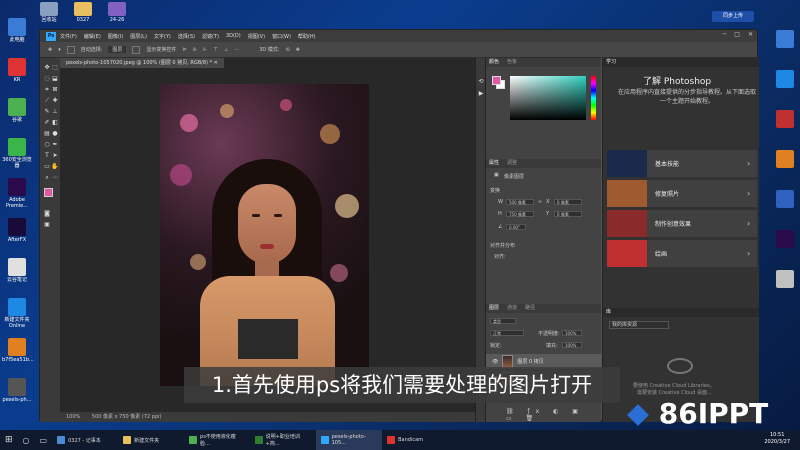 The height and width of the screenshot is (450, 800). What do you see at coordinates (216, 50) in the screenshot?
I see `align-top-icon: ⊤` at bounding box center [216, 50].